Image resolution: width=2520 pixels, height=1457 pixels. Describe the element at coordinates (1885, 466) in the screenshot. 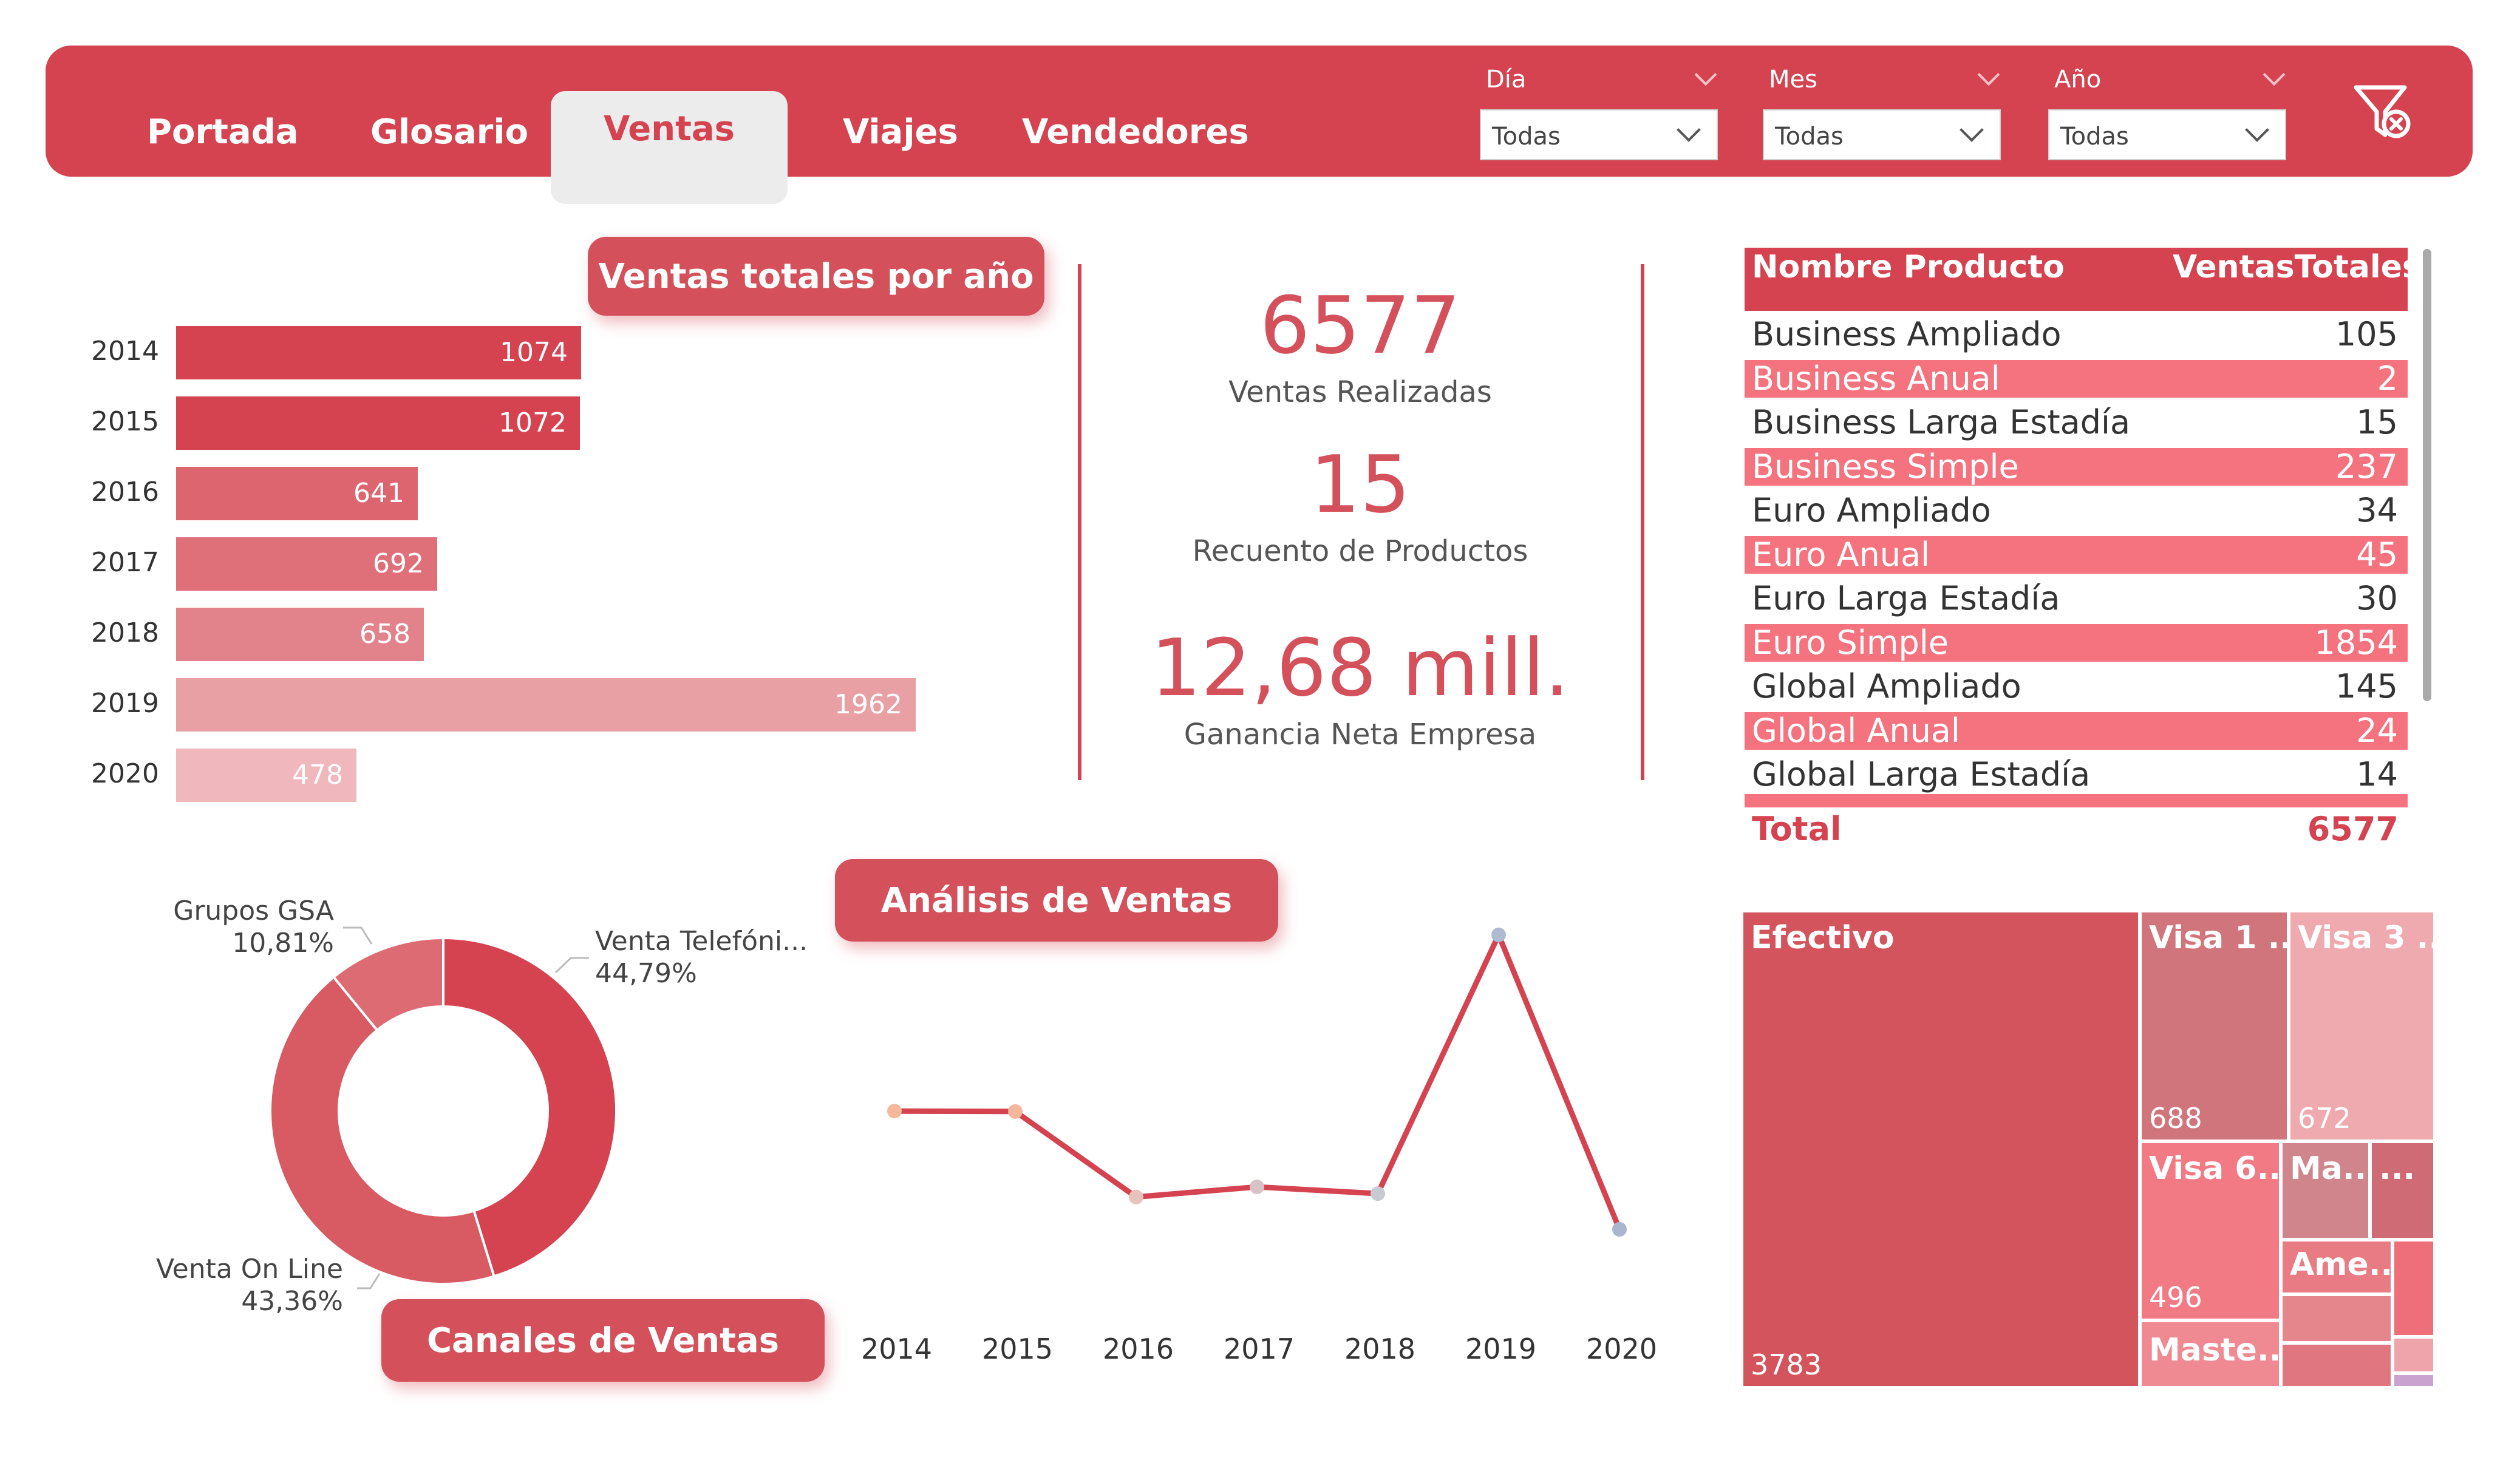

I see `table-cell-name: Business Simple` at that location.